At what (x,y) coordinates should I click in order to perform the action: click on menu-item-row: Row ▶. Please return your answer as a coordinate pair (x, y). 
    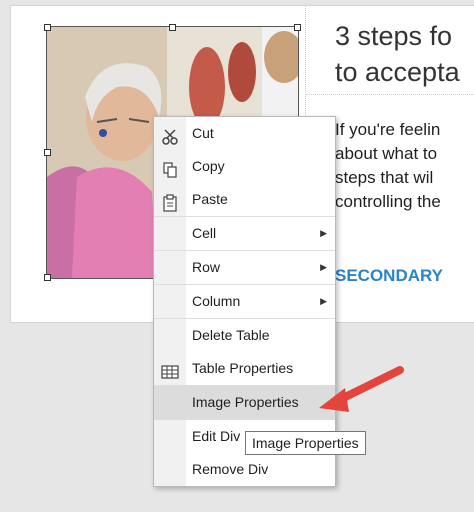
    Looking at the image, I should click on (244, 267).